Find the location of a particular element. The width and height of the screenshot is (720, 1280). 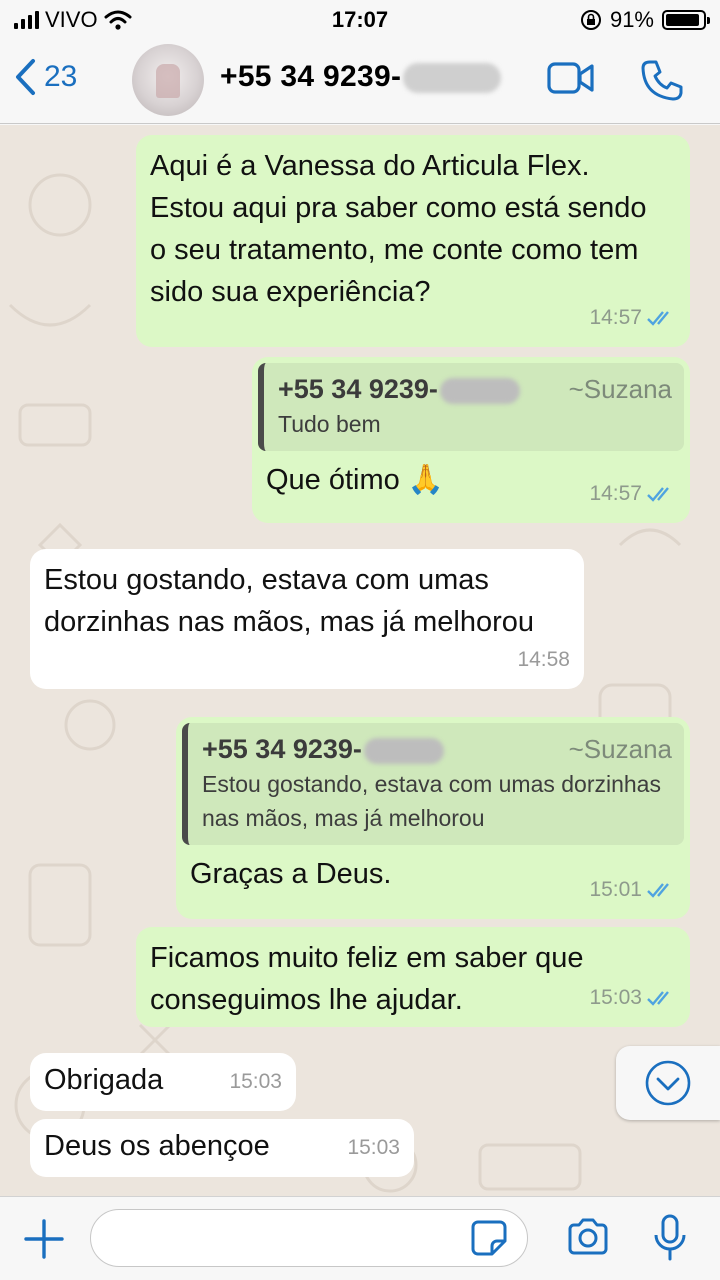

microphone-icon is located at coordinates (670, 1238).